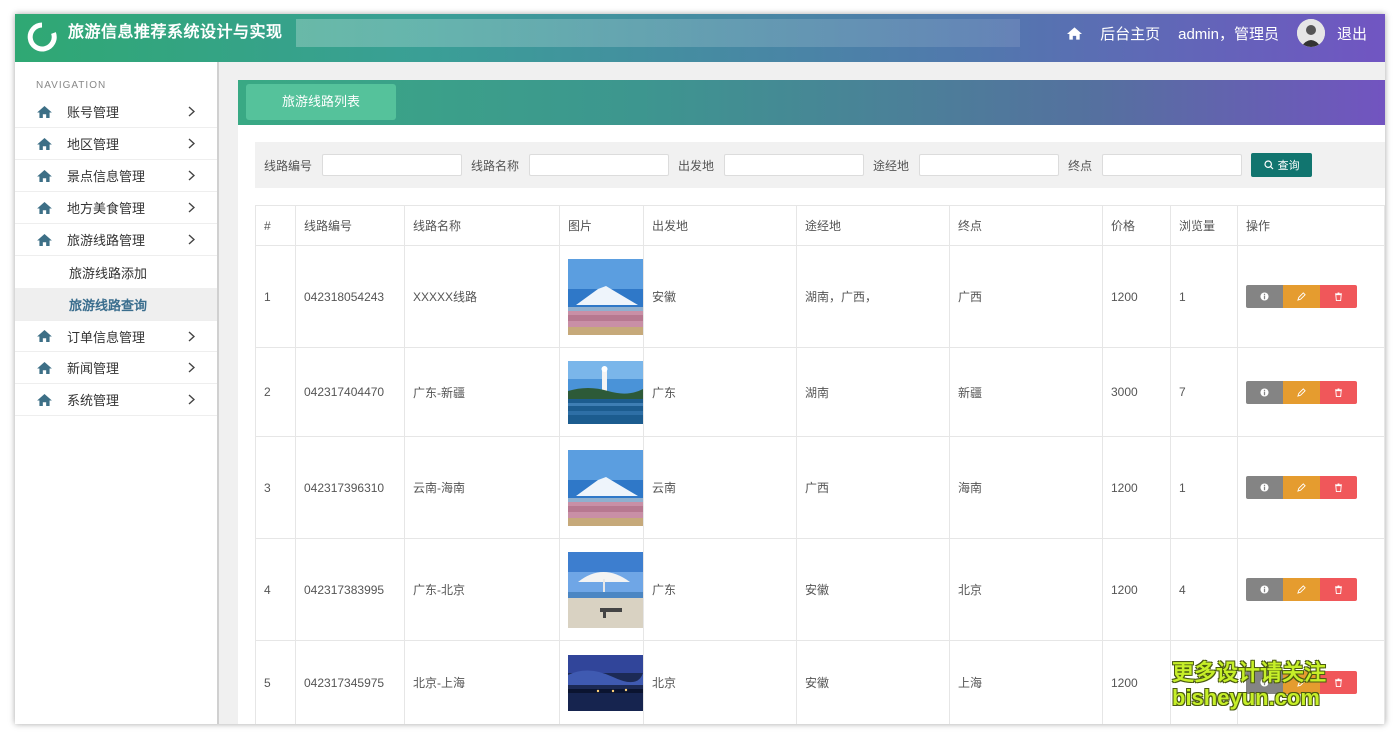 The width and height of the screenshot is (1400, 739). Describe the element at coordinates (482, 487) in the screenshot. I see `cell-route-name: 云南-海南` at that location.